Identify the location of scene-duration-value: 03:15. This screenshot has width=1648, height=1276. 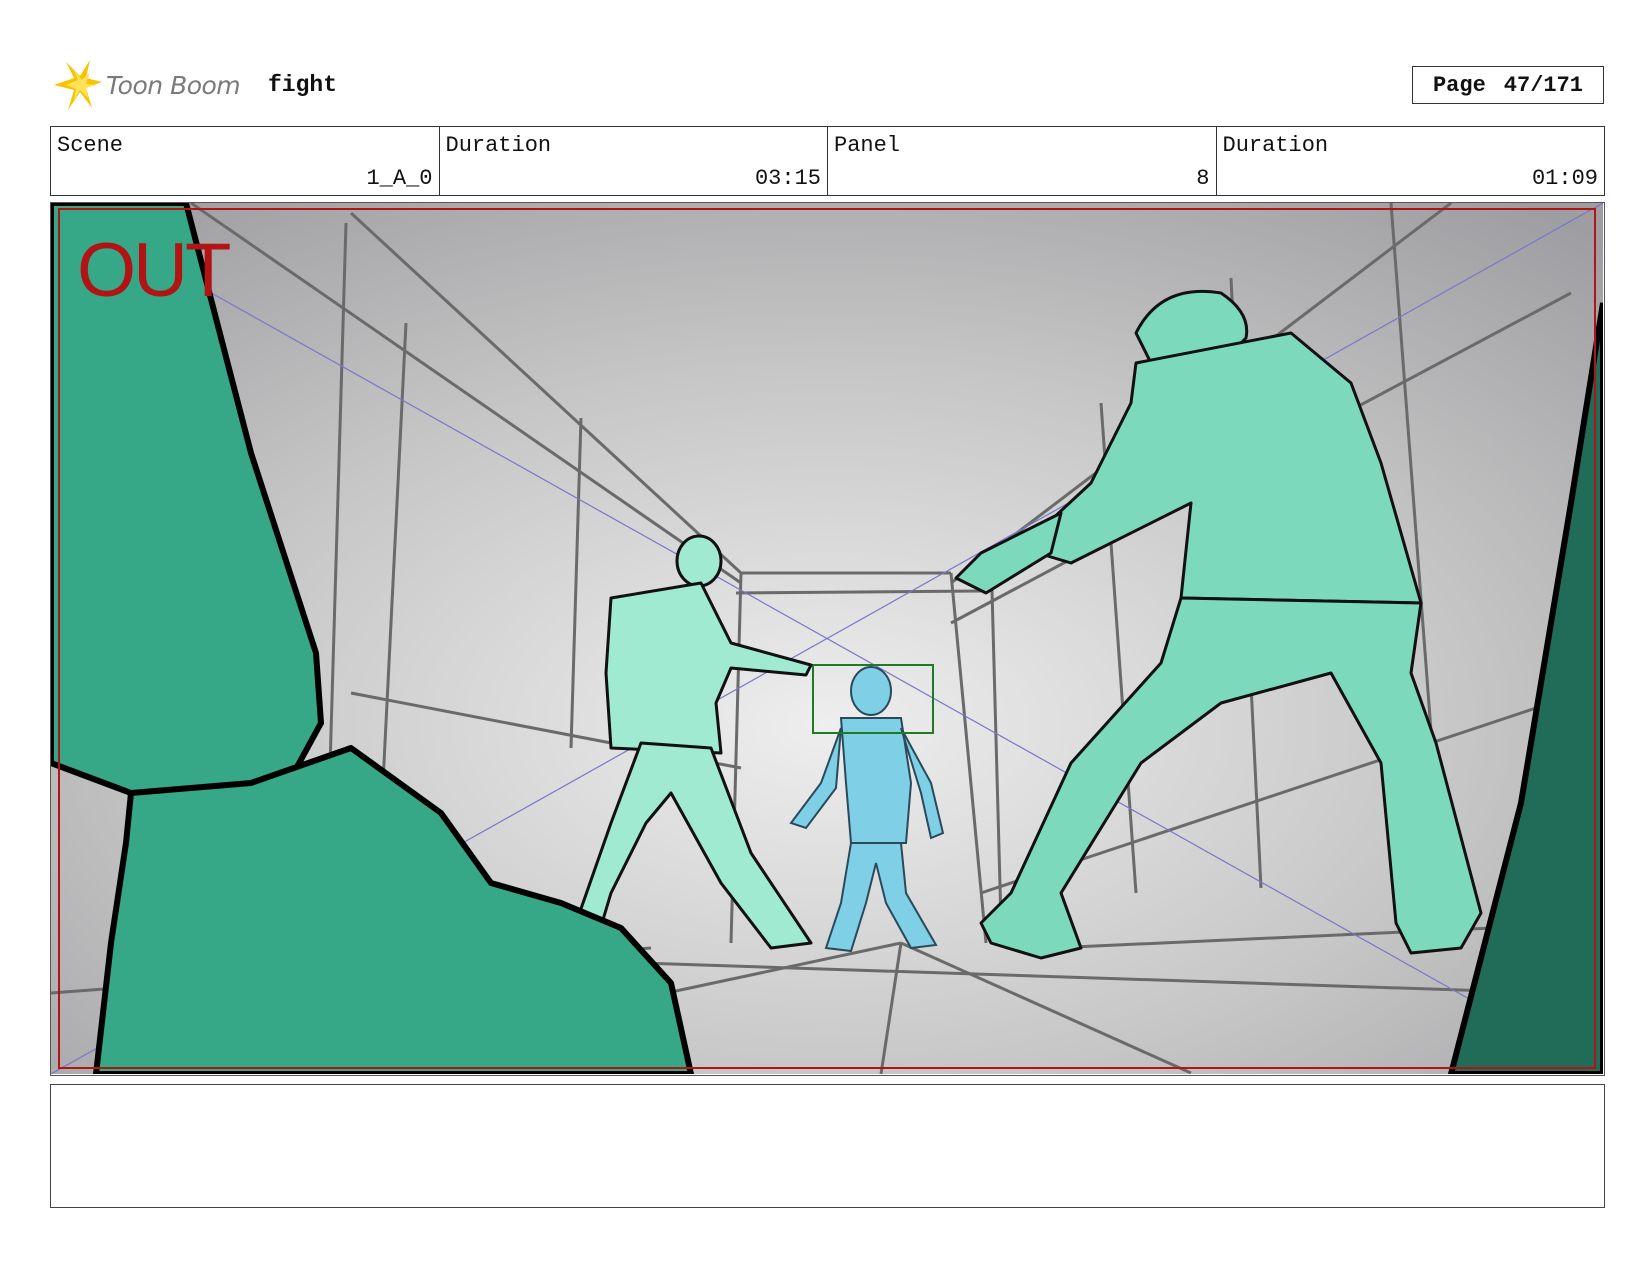
(787, 178).